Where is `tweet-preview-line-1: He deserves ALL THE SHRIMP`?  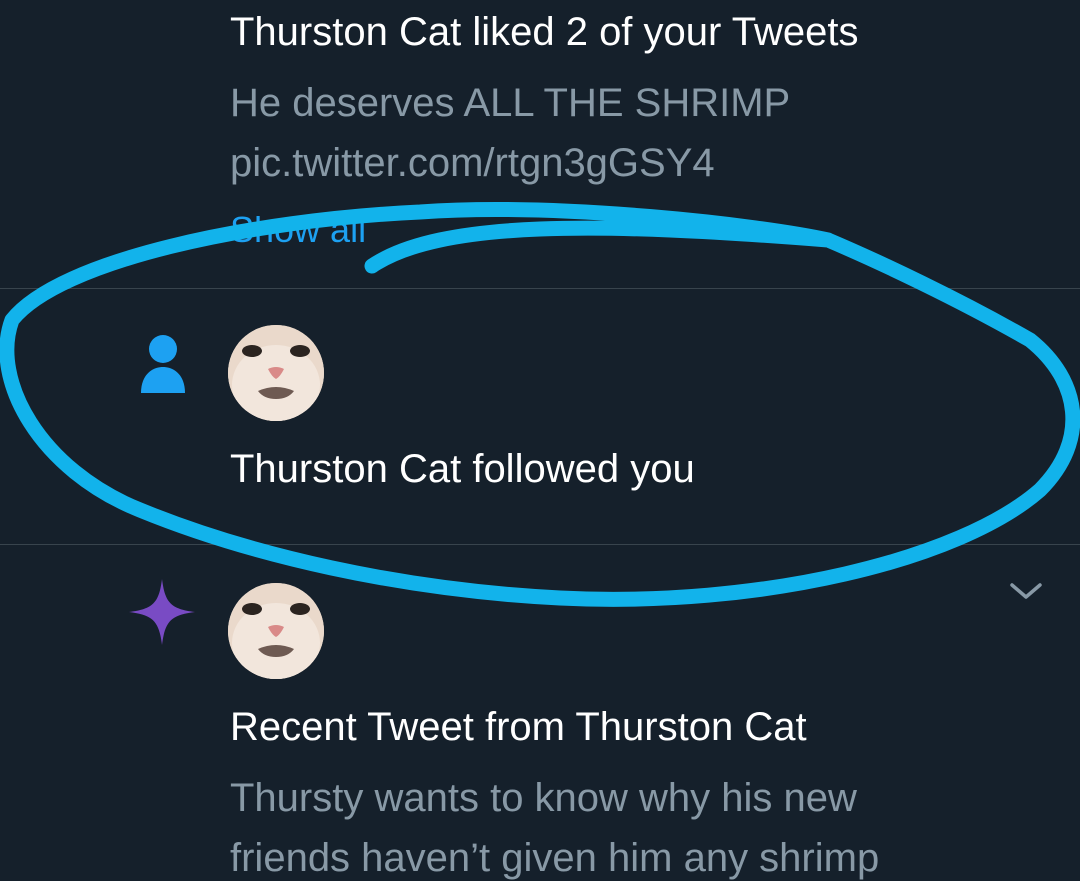
tweet-preview-line-1: He deserves ALL THE SHRIMP is located at coordinates (510, 103).